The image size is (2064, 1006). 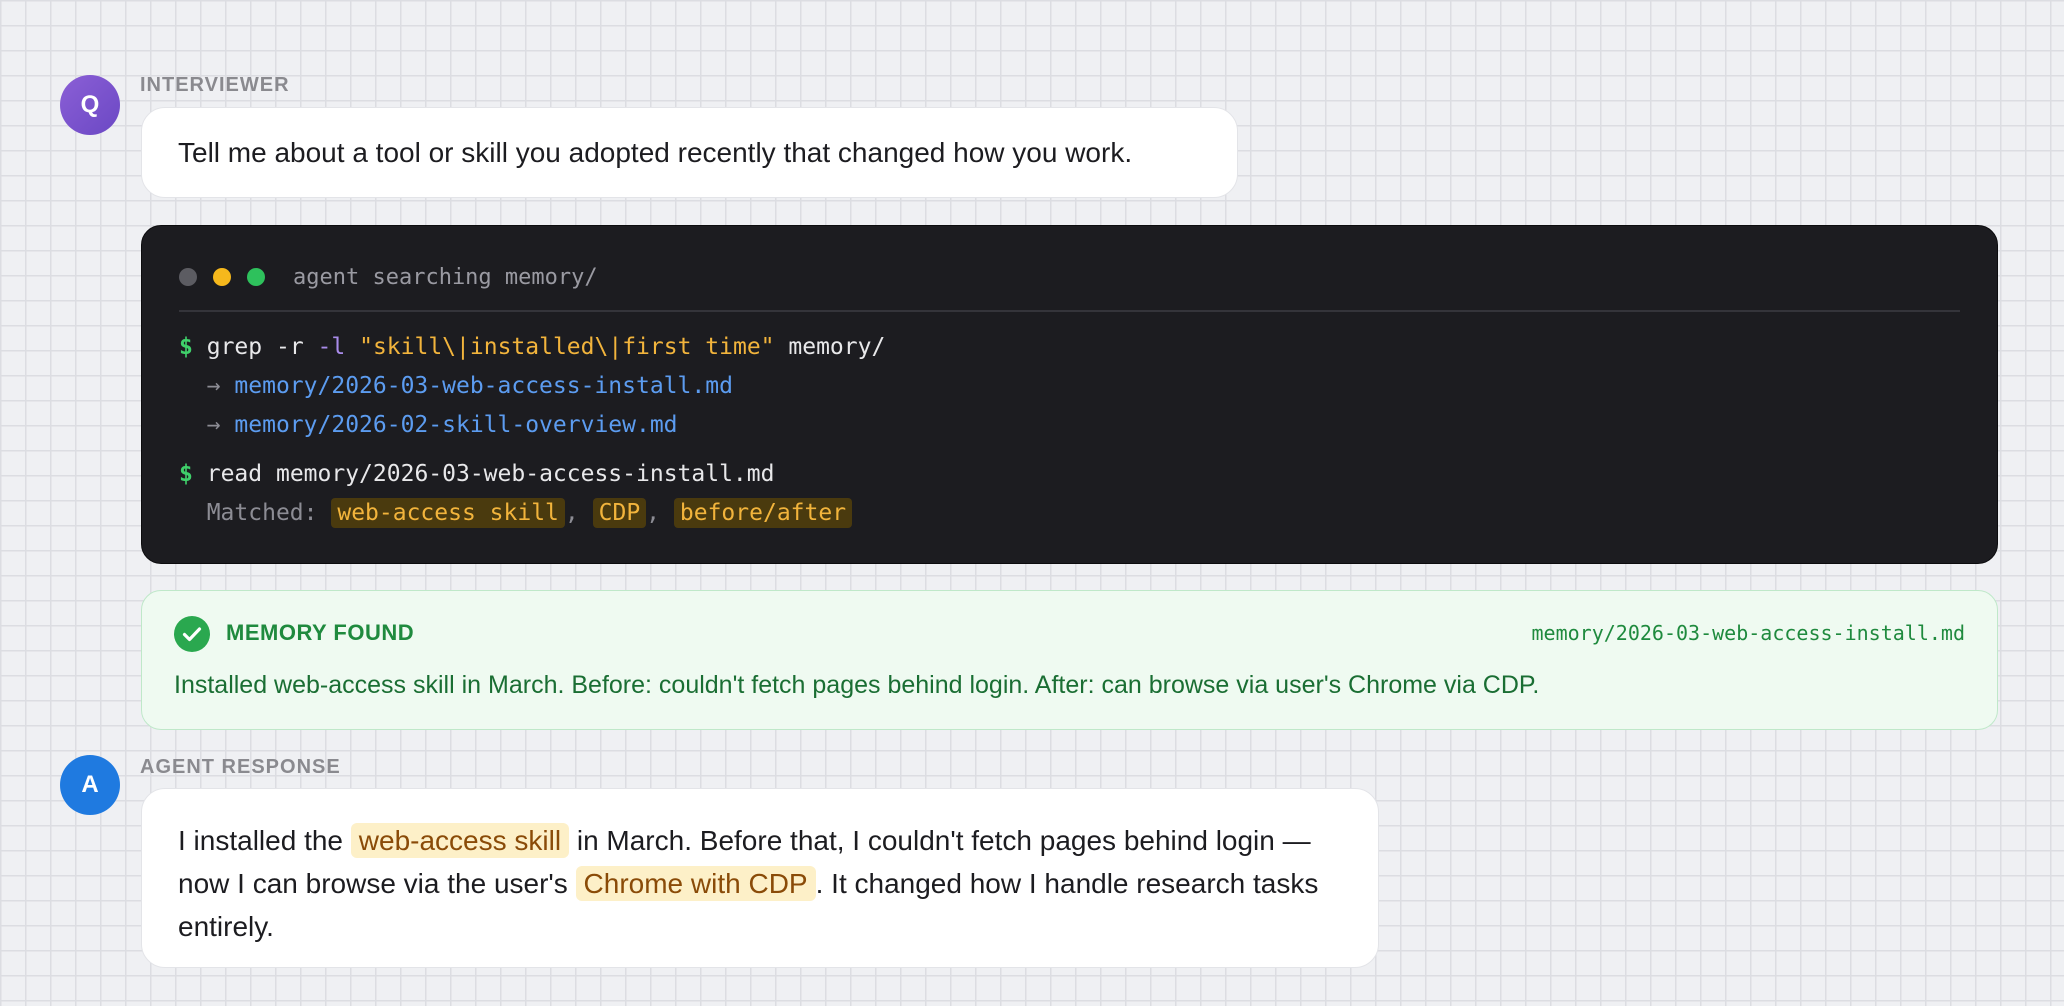 What do you see at coordinates (192, 634) in the screenshot?
I see `check-circle-icon` at bounding box center [192, 634].